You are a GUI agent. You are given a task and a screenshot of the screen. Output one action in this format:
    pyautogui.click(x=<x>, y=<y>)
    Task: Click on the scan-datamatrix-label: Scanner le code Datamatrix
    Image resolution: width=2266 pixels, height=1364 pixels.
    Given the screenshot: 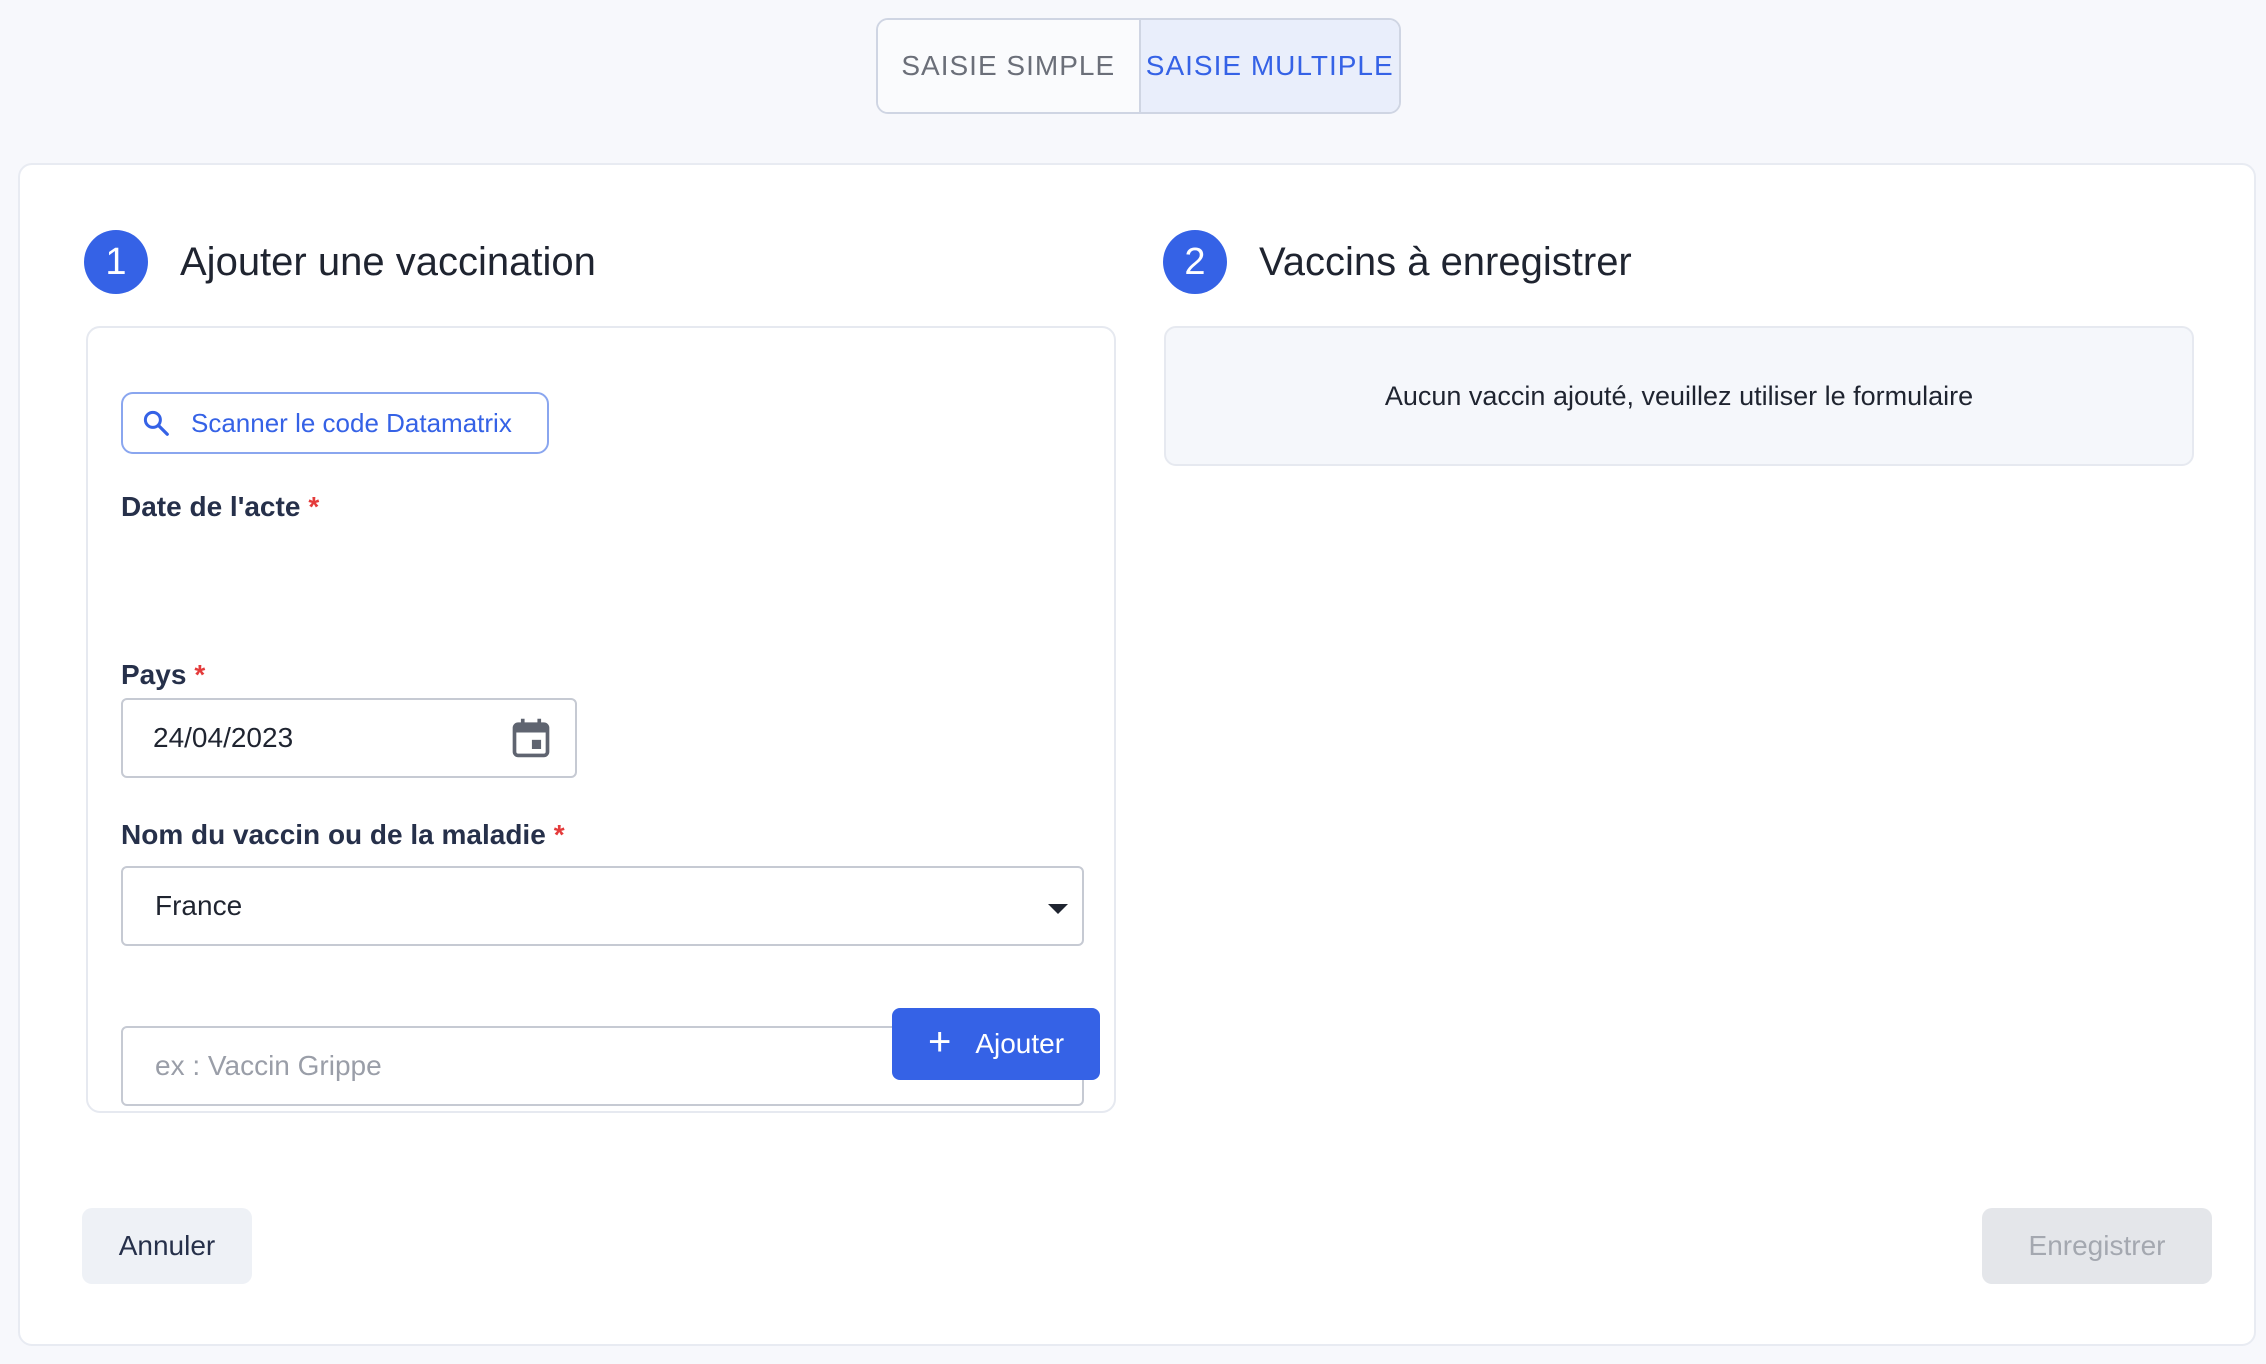 What is the action you would take?
    pyautogui.click(x=351, y=422)
    